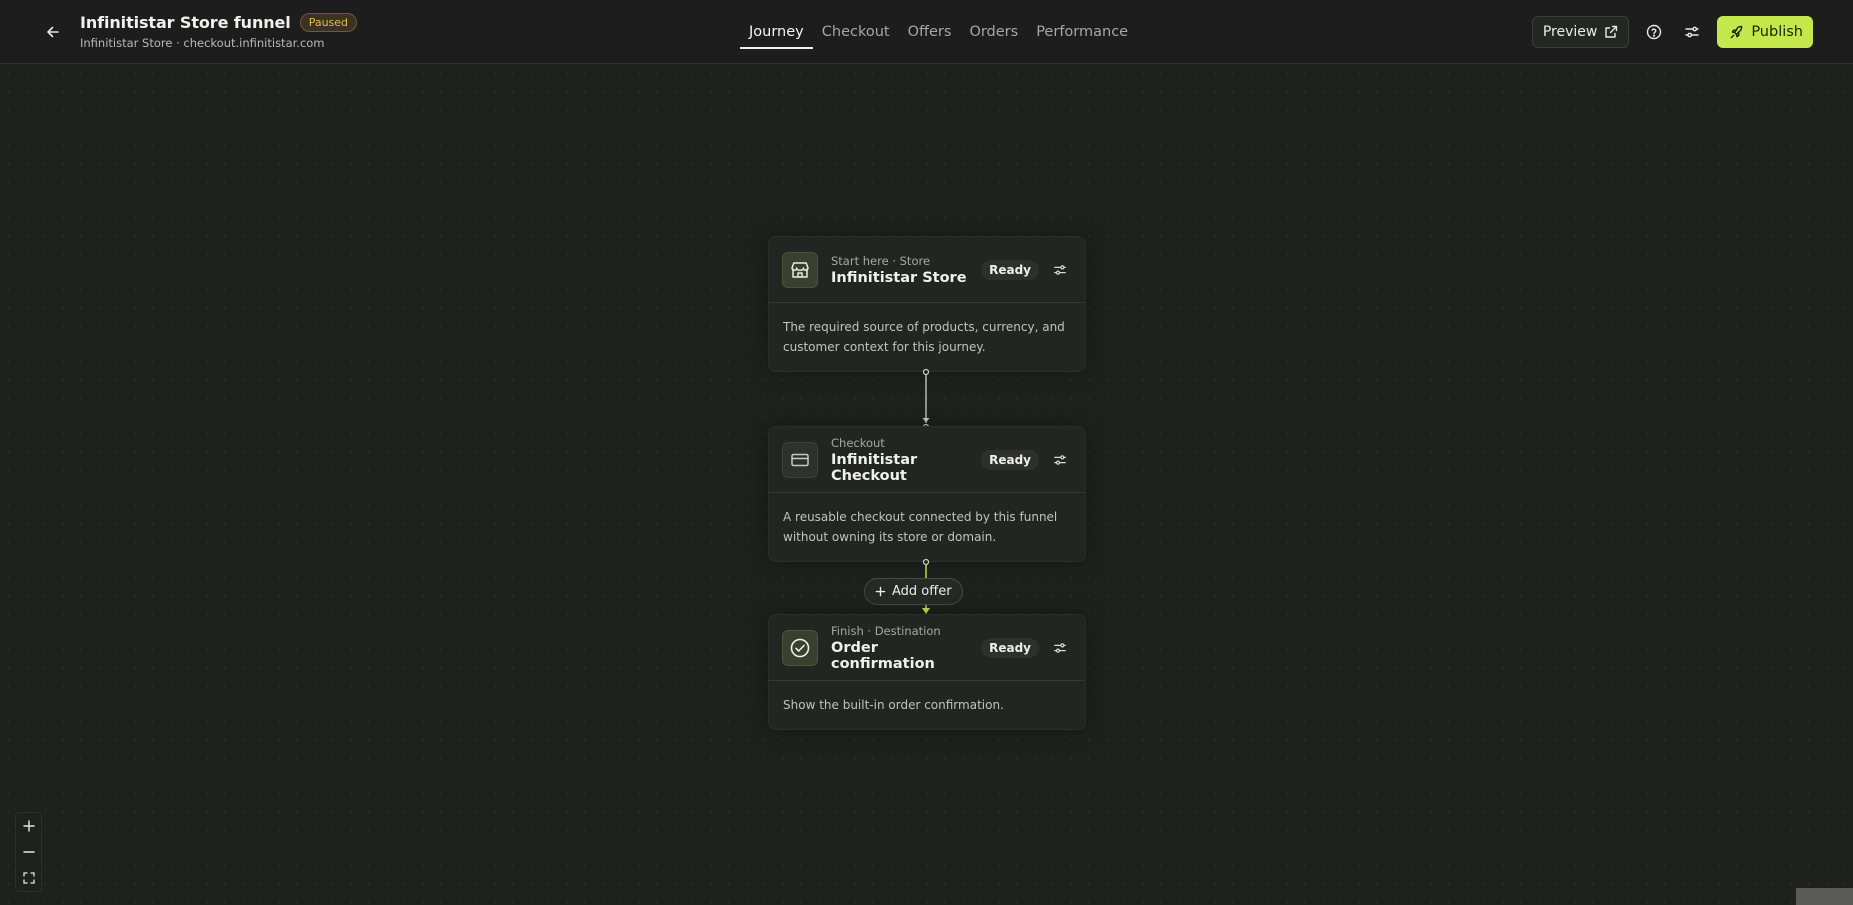  I want to click on zoom-out-button, so click(28, 852).